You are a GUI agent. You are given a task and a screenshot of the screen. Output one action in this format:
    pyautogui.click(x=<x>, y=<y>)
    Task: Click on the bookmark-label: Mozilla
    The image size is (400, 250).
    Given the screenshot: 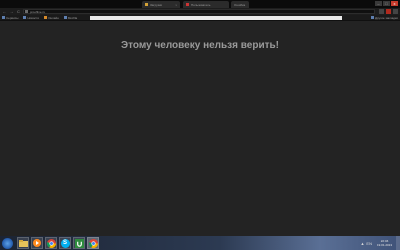 What is the action you would take?
    pyautogui.click(x=72, y=17)
    